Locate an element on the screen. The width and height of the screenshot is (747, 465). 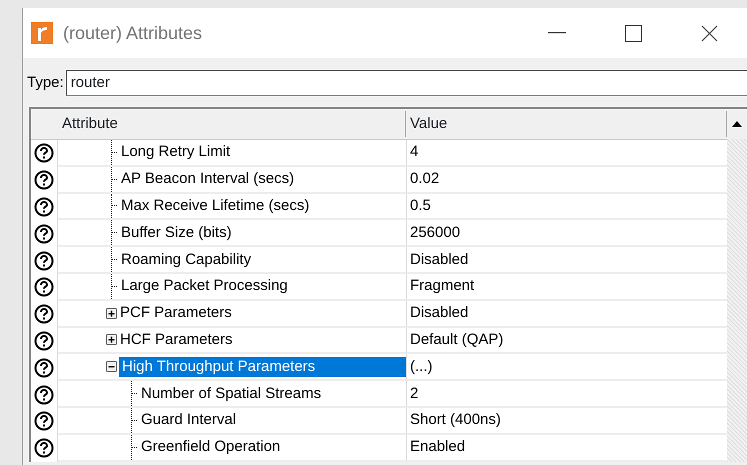
window-title: (router) Attributes is located at coordinates (132, 33).